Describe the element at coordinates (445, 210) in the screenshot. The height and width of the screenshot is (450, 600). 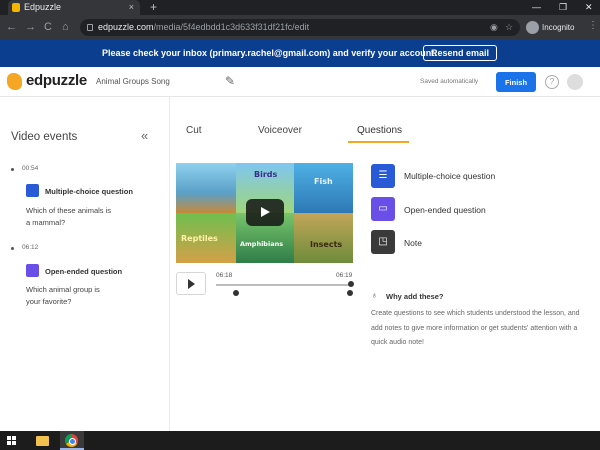
I see `option-label: Open-ended question` at that location.